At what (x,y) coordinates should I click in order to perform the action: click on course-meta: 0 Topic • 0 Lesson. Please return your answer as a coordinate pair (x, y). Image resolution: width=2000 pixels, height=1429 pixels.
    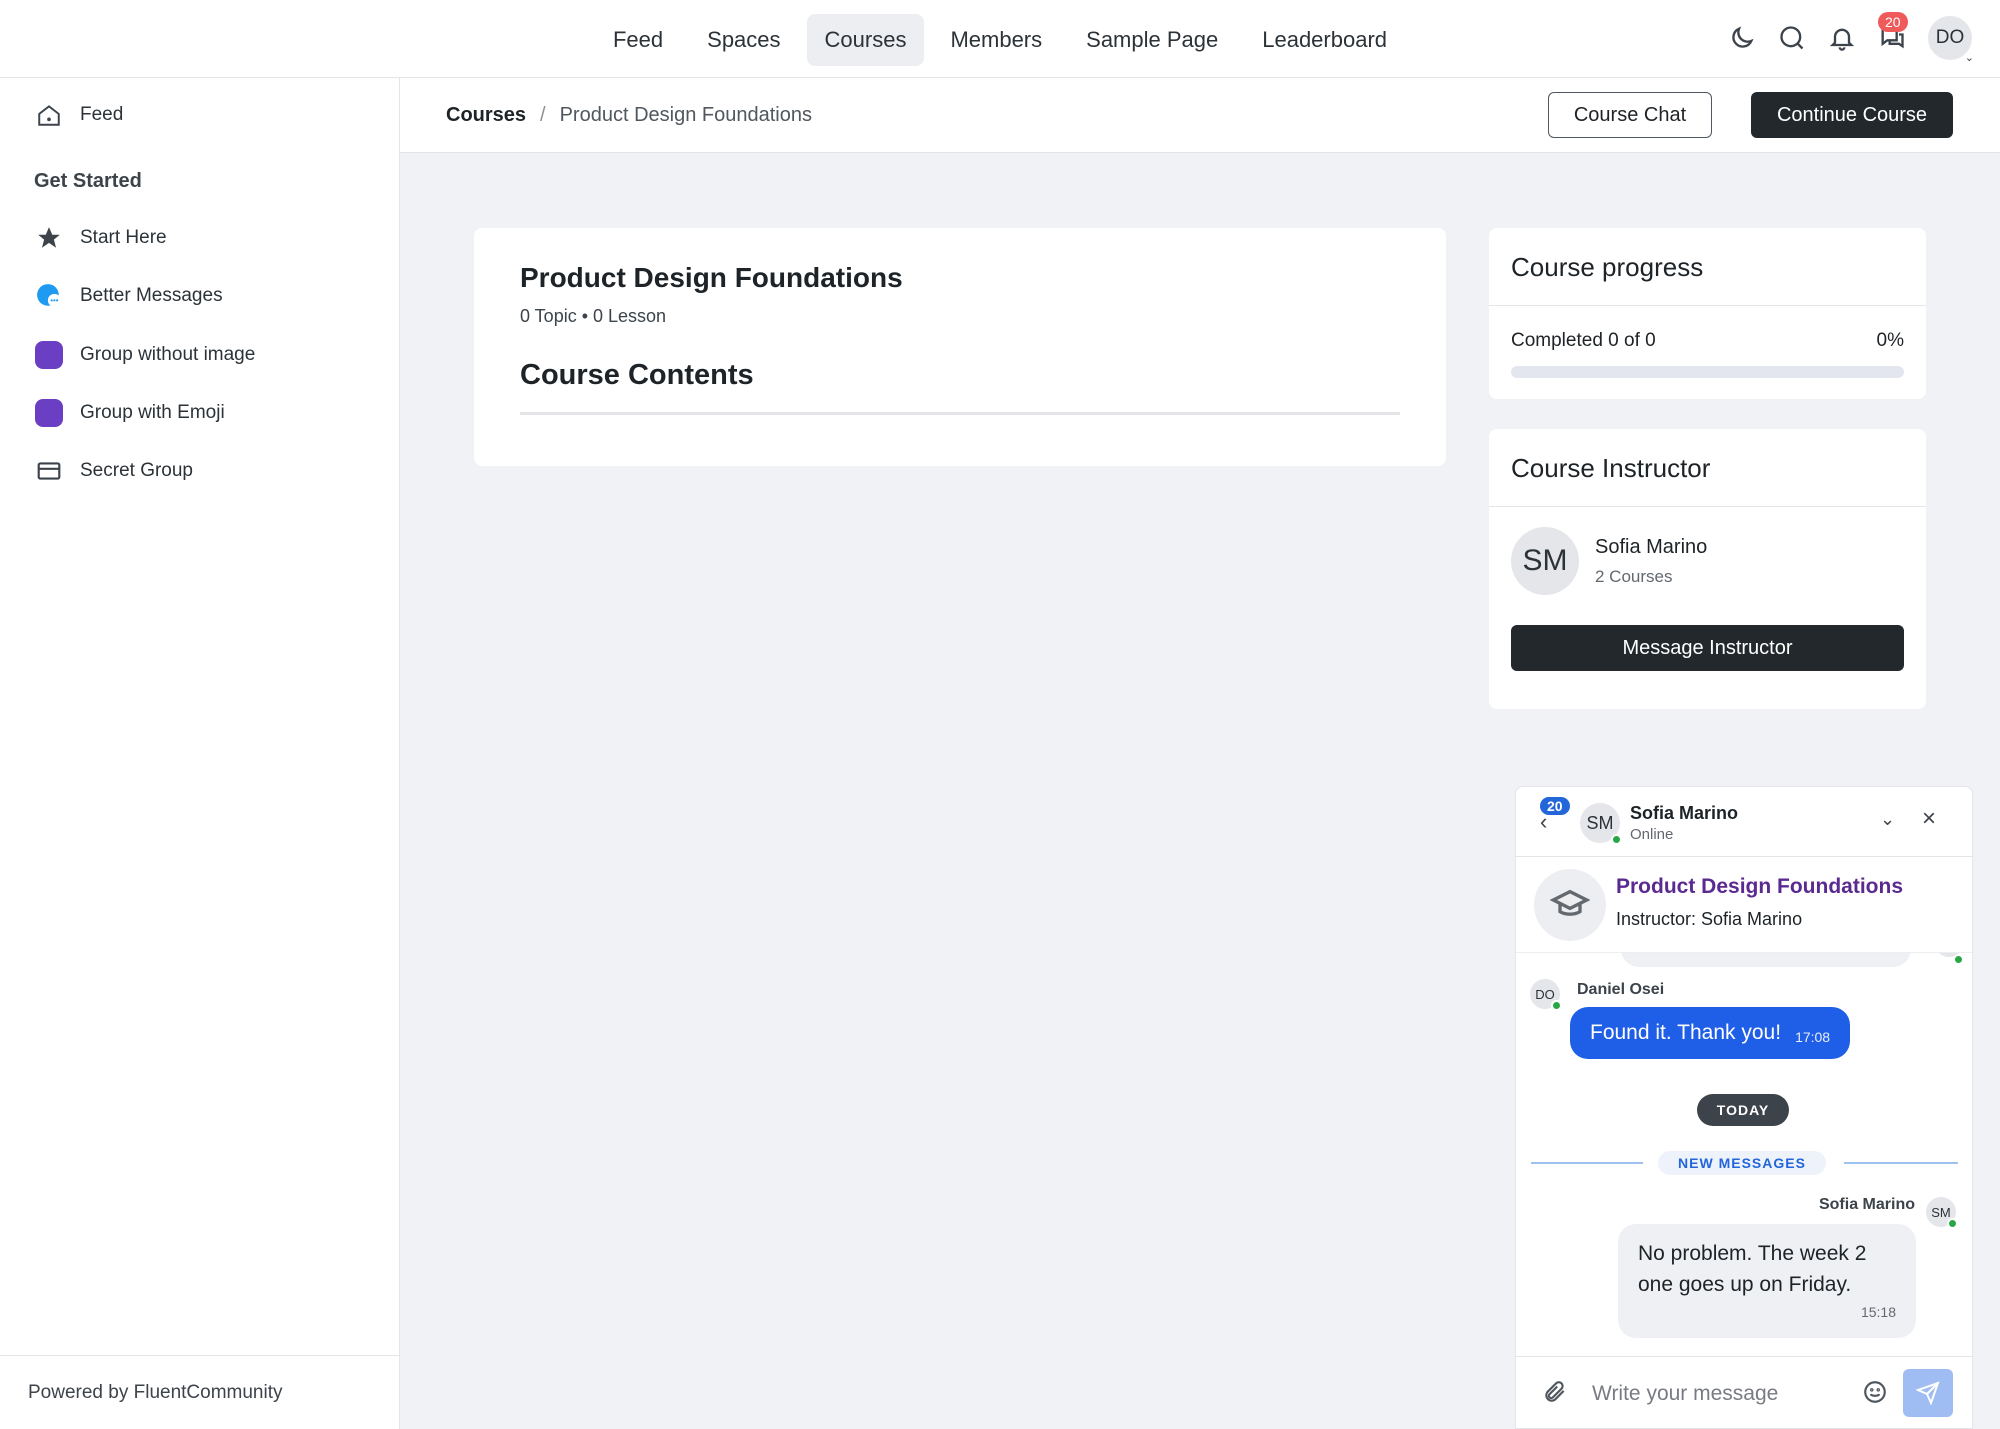
    Looking at the image, I should click on (593, 316).